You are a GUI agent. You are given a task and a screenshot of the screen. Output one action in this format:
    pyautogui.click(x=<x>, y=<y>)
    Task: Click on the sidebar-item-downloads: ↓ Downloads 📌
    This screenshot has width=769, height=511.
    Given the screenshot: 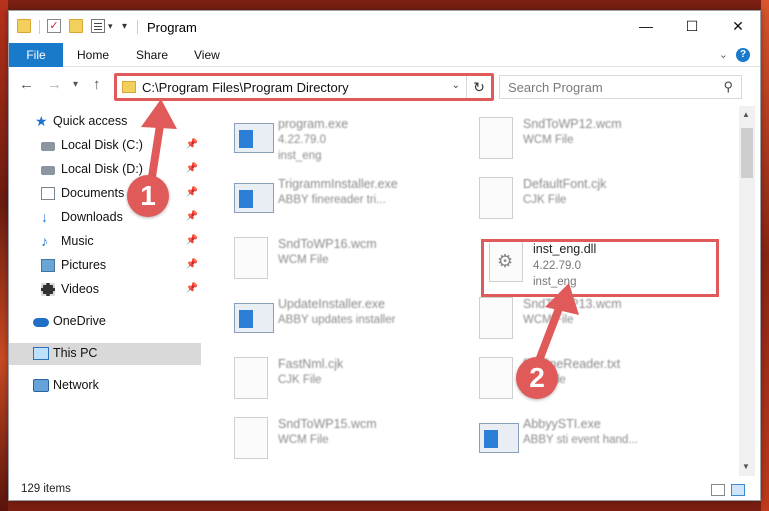 What is the action you would take?
    pyautogui.click(x=105, y=218)
    